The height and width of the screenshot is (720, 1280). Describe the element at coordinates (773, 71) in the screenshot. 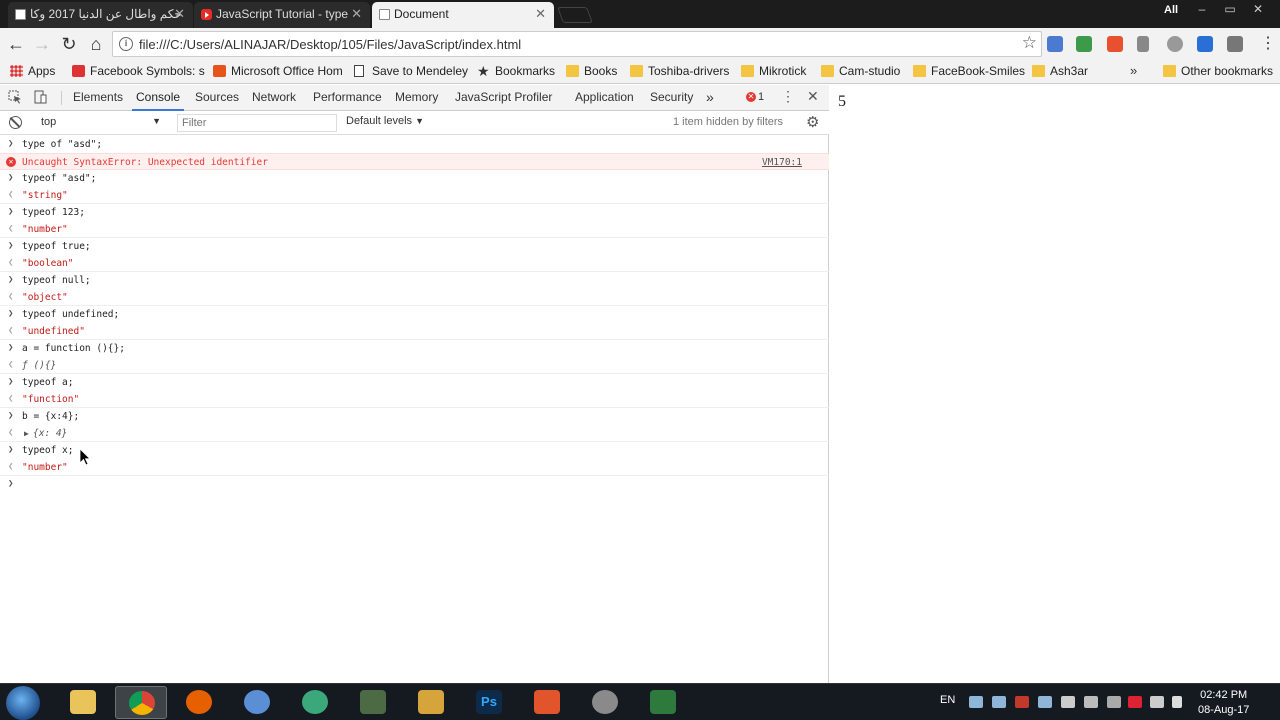

I see `bookmark-mikrotick: Mikrotick` at that location.